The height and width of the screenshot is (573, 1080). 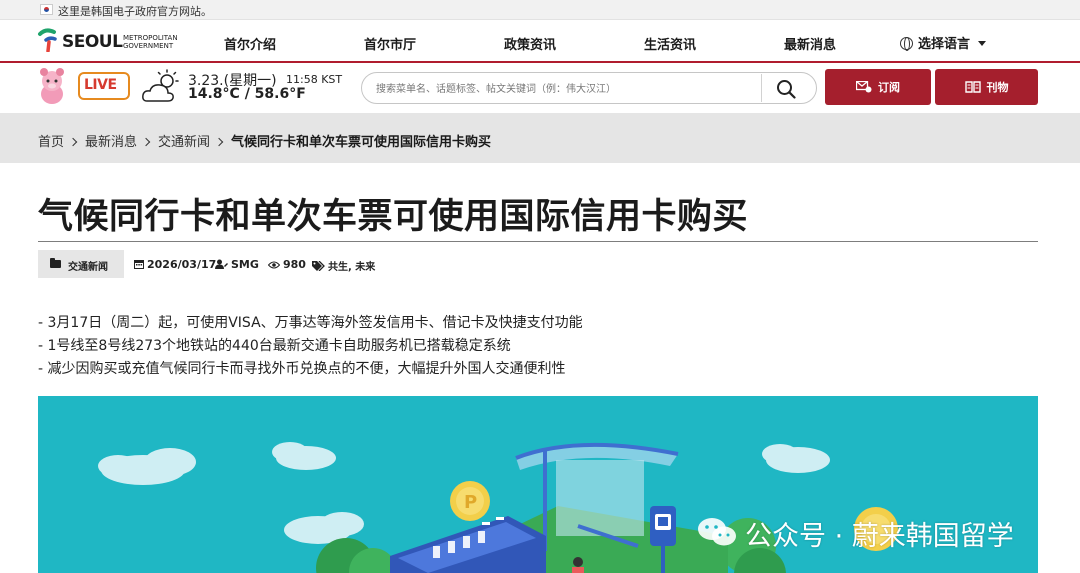 What do you see at coordinates (135, 11) in the screenshot?
I see `notice-text: 这里是韩国电子政府官方网站。` at bounding box center [135, 11].